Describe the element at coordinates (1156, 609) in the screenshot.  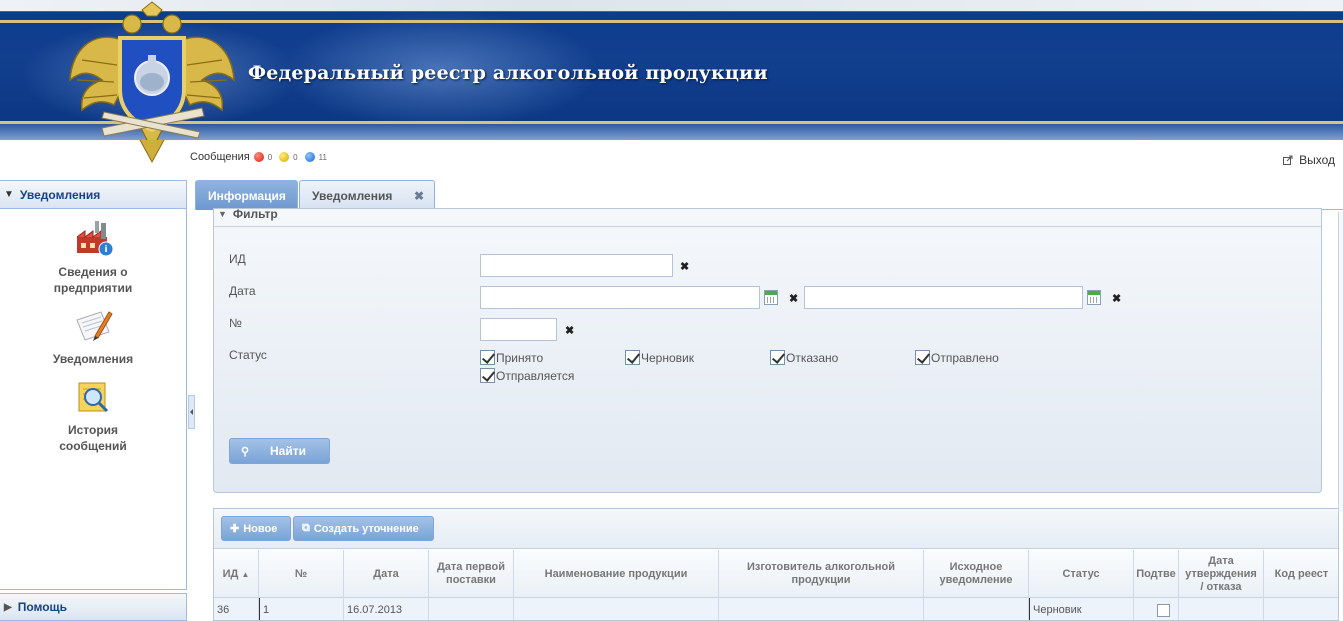
I see `cell-confirmed` at that location.